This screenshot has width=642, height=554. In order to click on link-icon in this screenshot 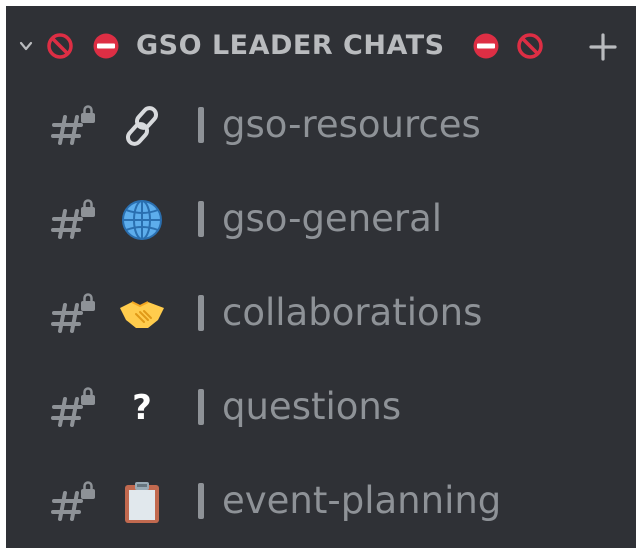, I will do `click(142, 126)`.